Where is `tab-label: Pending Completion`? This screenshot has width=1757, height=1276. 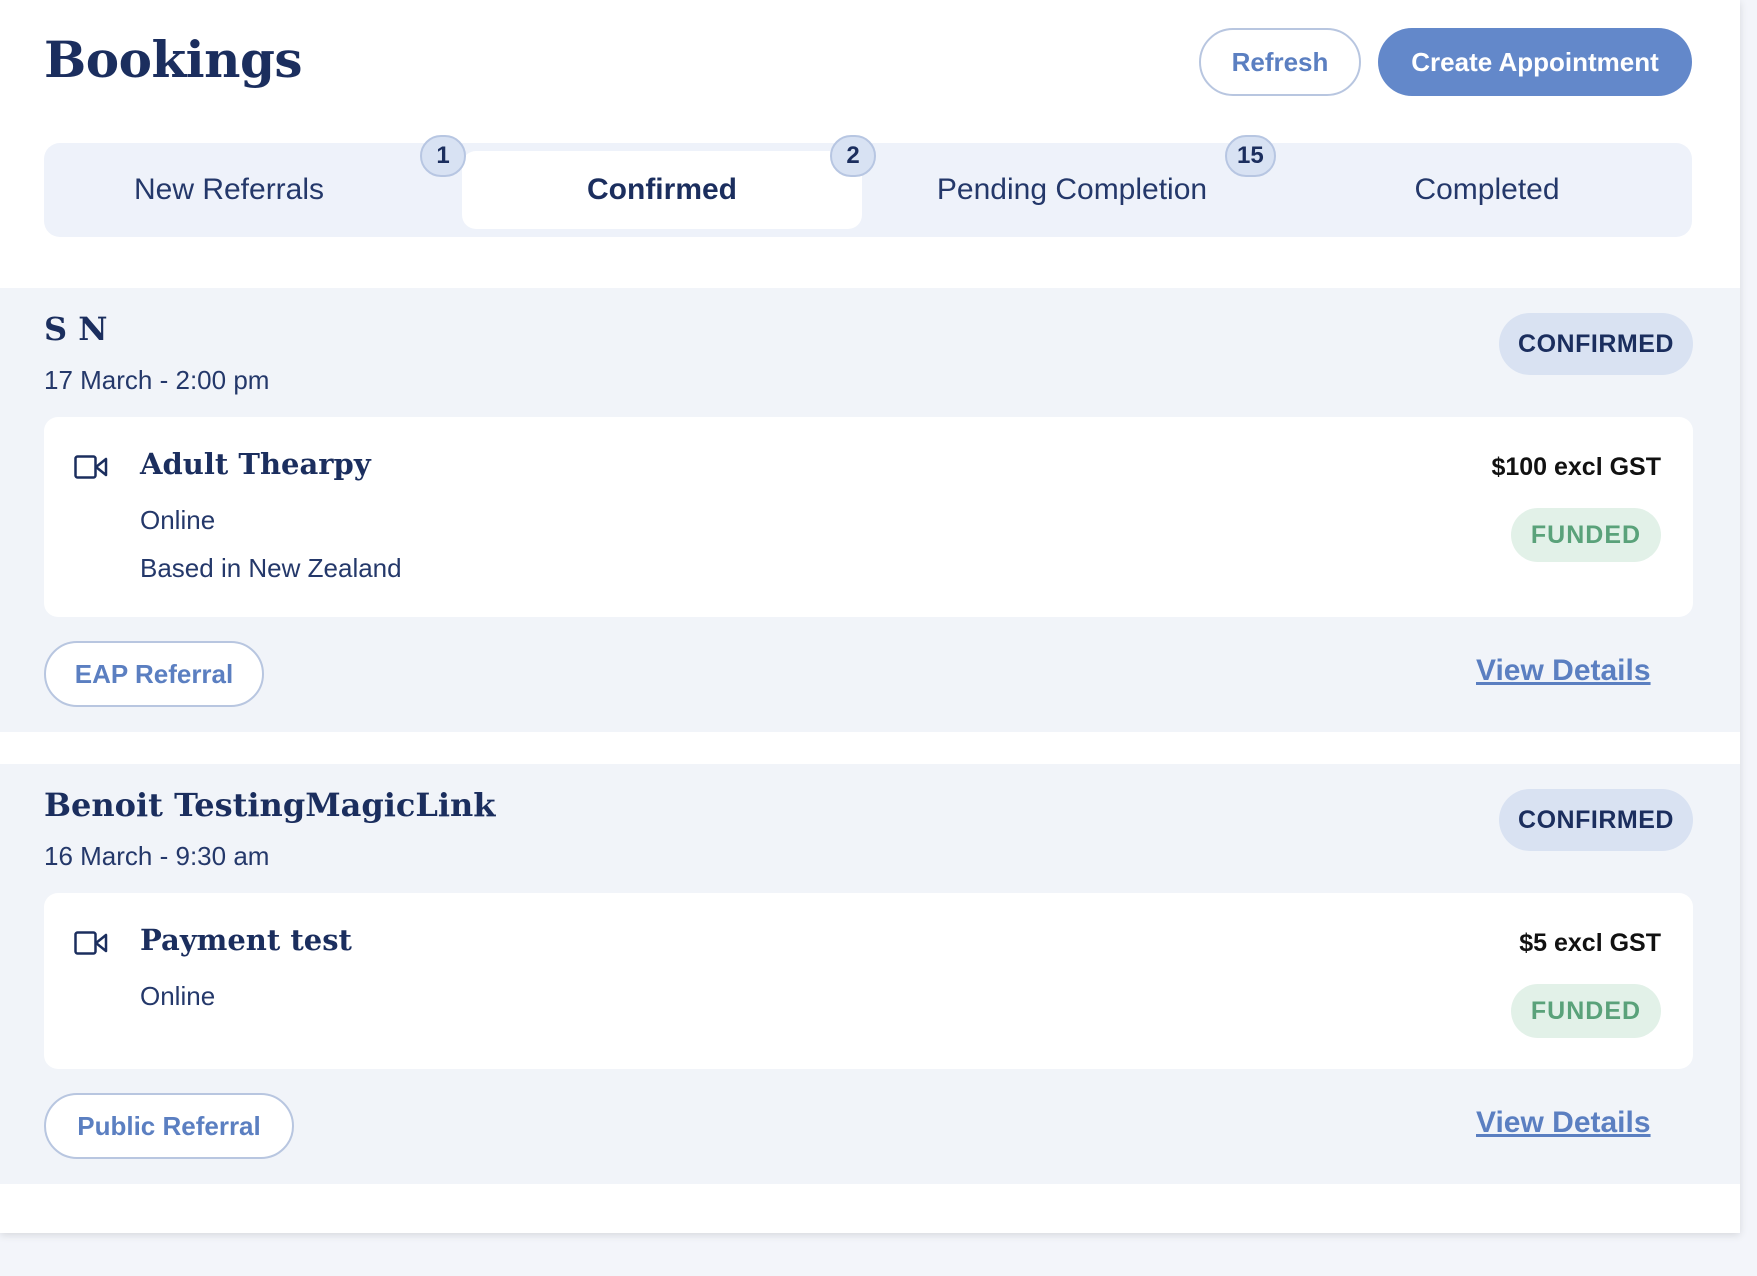
tab-label: Pending Completion is located at coordinates (1072, 189).